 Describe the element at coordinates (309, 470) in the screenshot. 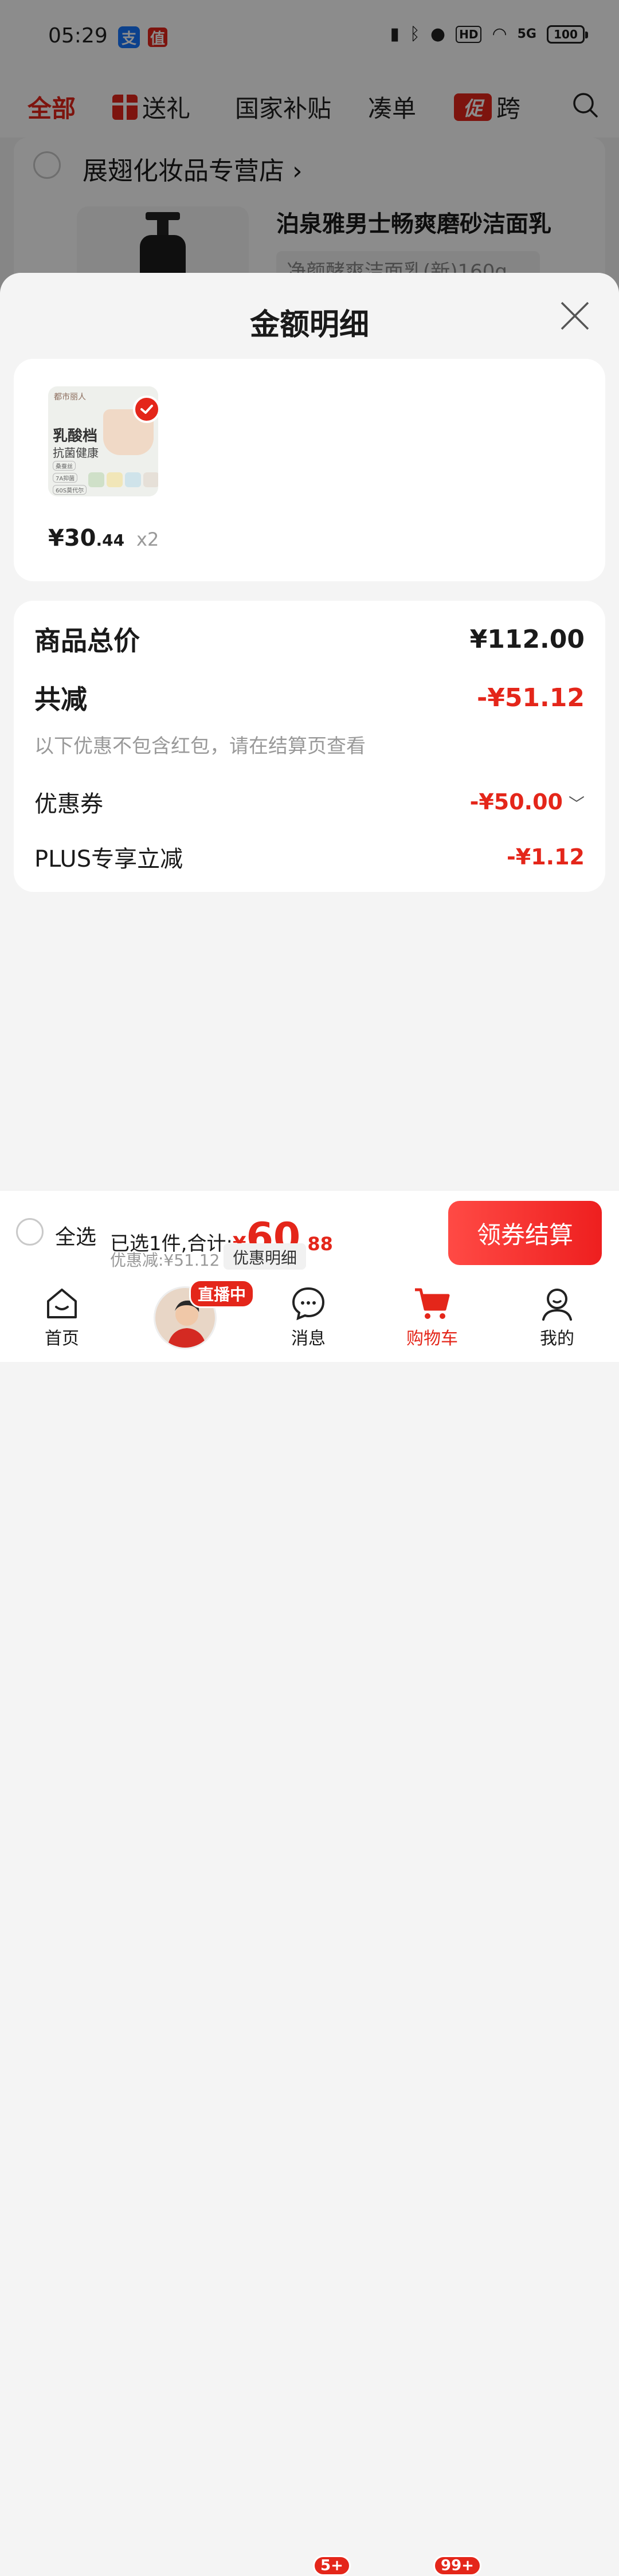

I see `item-card: 都市丽人 乳酸档 抗菌健康 桑蚕丝 7A抑菌 60S莫代尔 ¥30.44 x2` at that location.